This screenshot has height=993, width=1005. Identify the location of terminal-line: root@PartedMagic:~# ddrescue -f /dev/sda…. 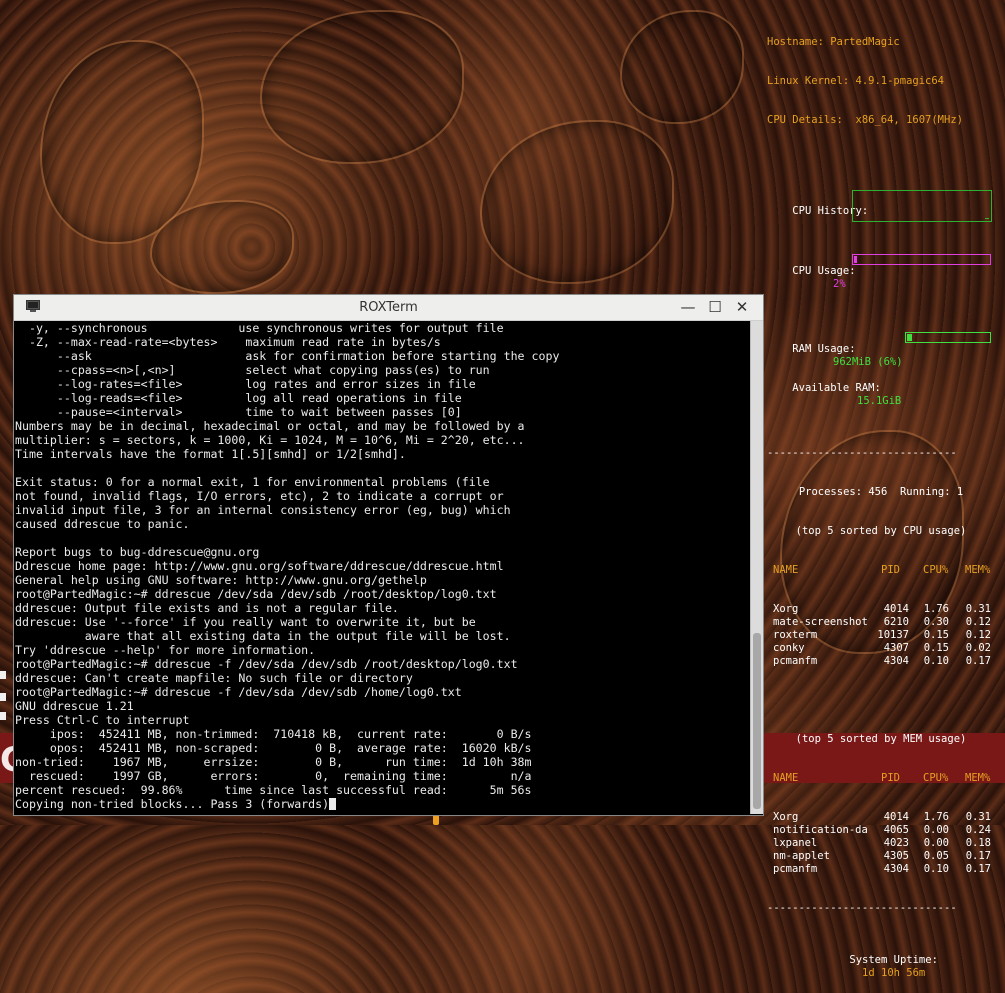
(238, 692).